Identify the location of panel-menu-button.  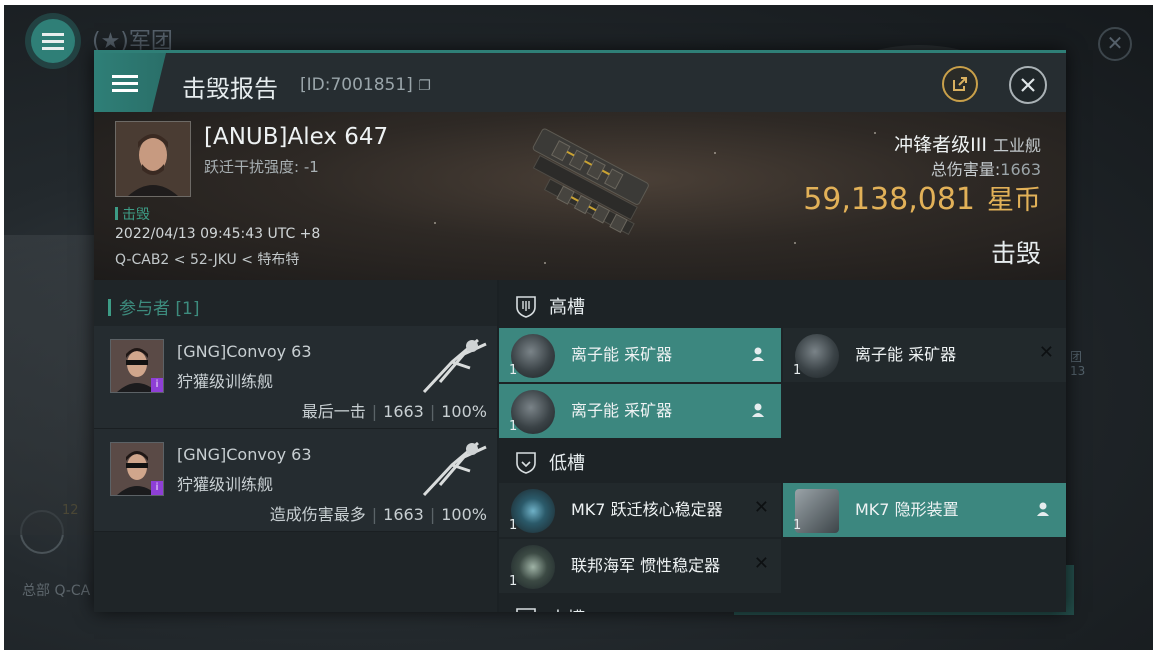
(130, 82).